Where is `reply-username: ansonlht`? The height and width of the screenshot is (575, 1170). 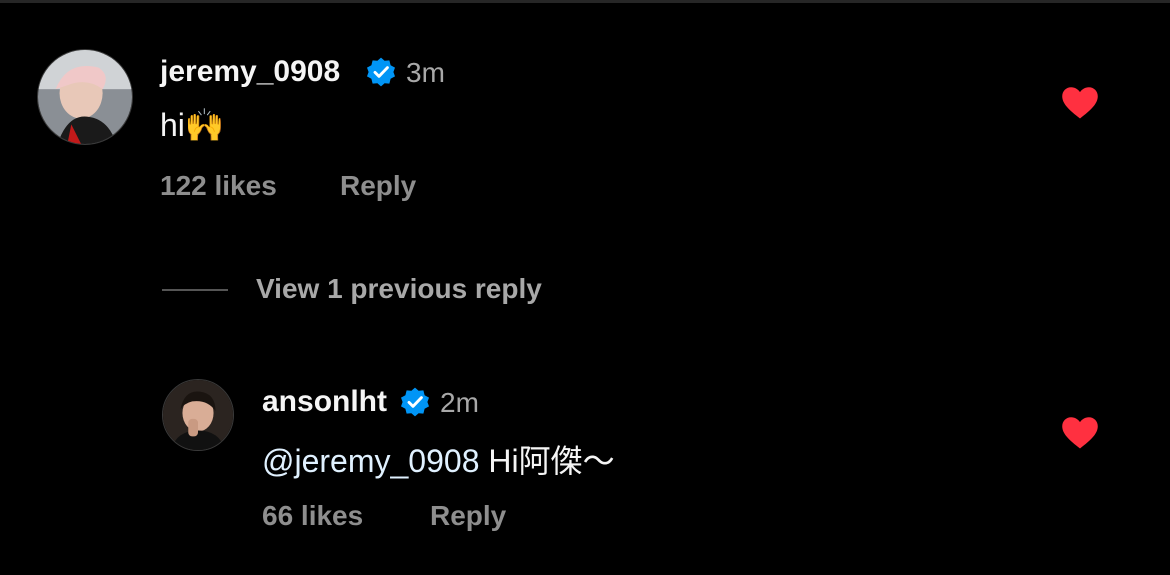 reply-username: ansonlht is located at coordinates (324, 402).